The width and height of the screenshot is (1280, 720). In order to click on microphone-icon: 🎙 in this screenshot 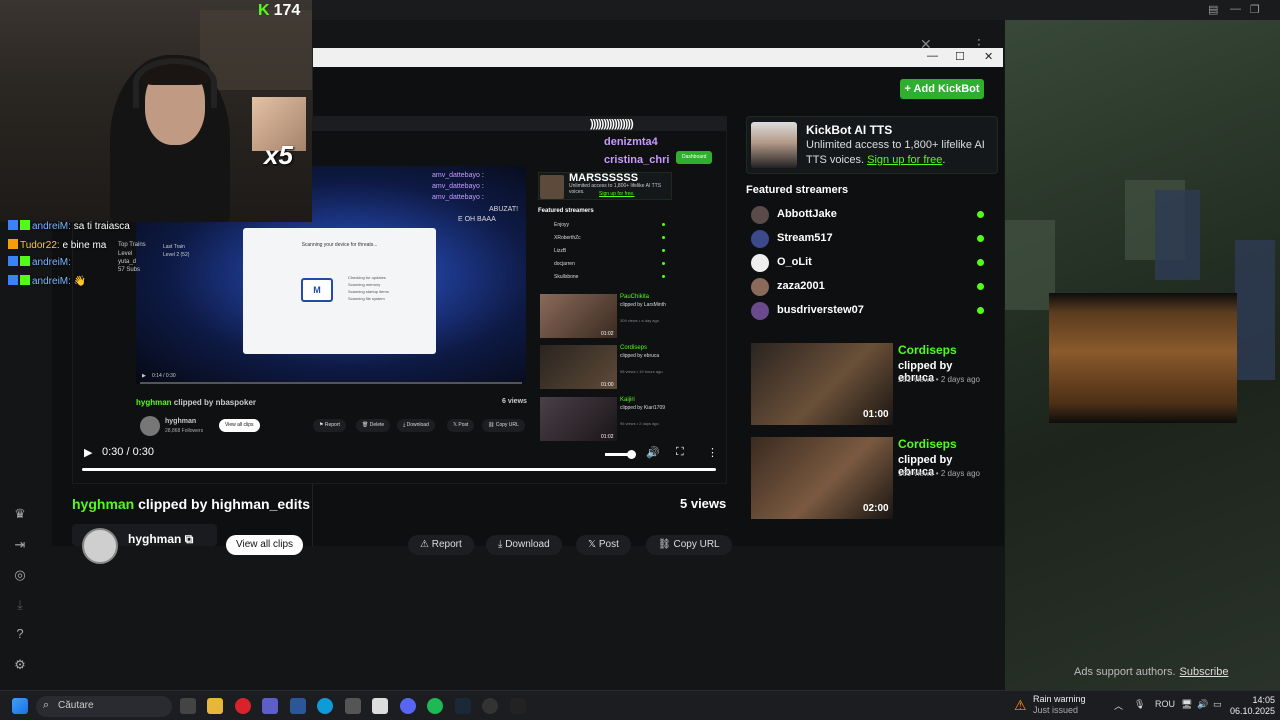, I will do `click(1139, 704)`.